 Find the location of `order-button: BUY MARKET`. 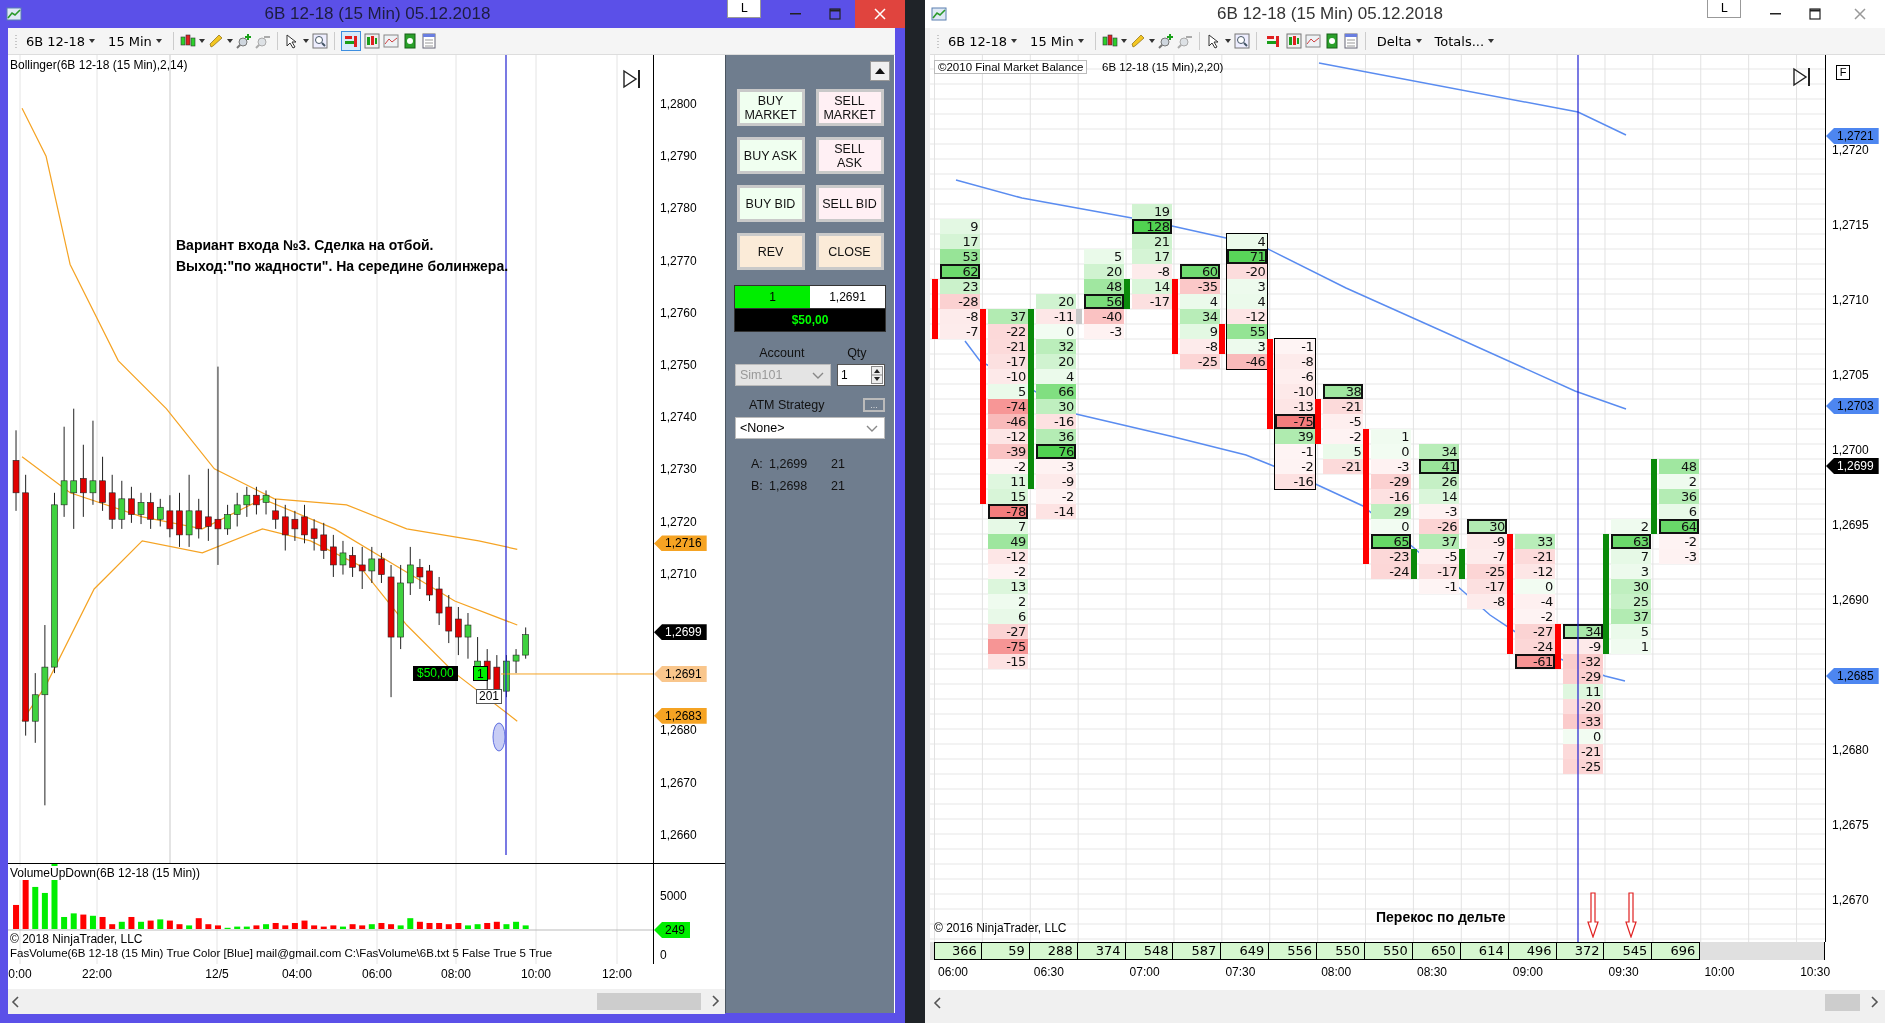

order-button: BUY MARKET is located at coordinates (770, 107).